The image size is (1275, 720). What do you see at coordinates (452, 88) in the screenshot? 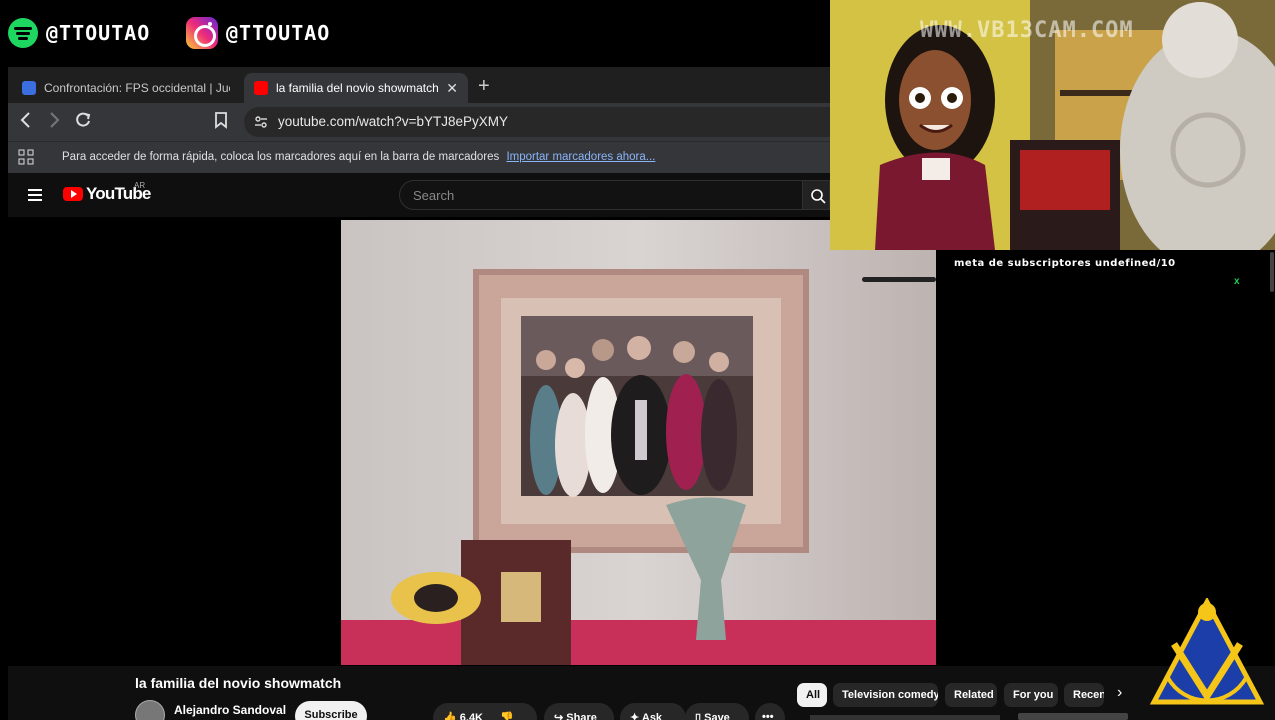
I see `close-tab-icon: ✕` at bounding box center [452, 88].